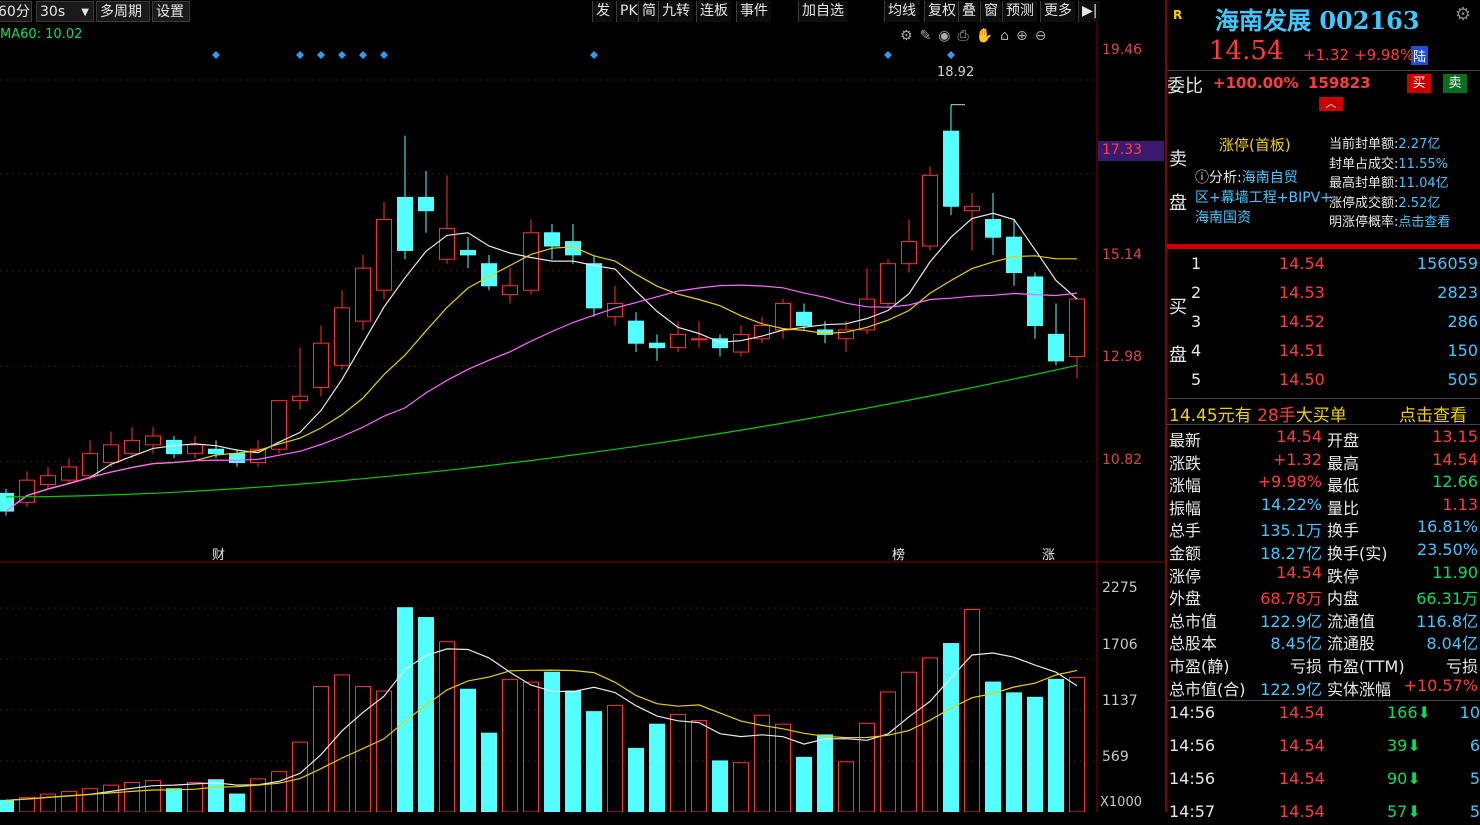 The width and height of the screenshot is (1480, 825). I want to click on big-order-row: 14.45元有 28手大买单, so click(1258, 413).